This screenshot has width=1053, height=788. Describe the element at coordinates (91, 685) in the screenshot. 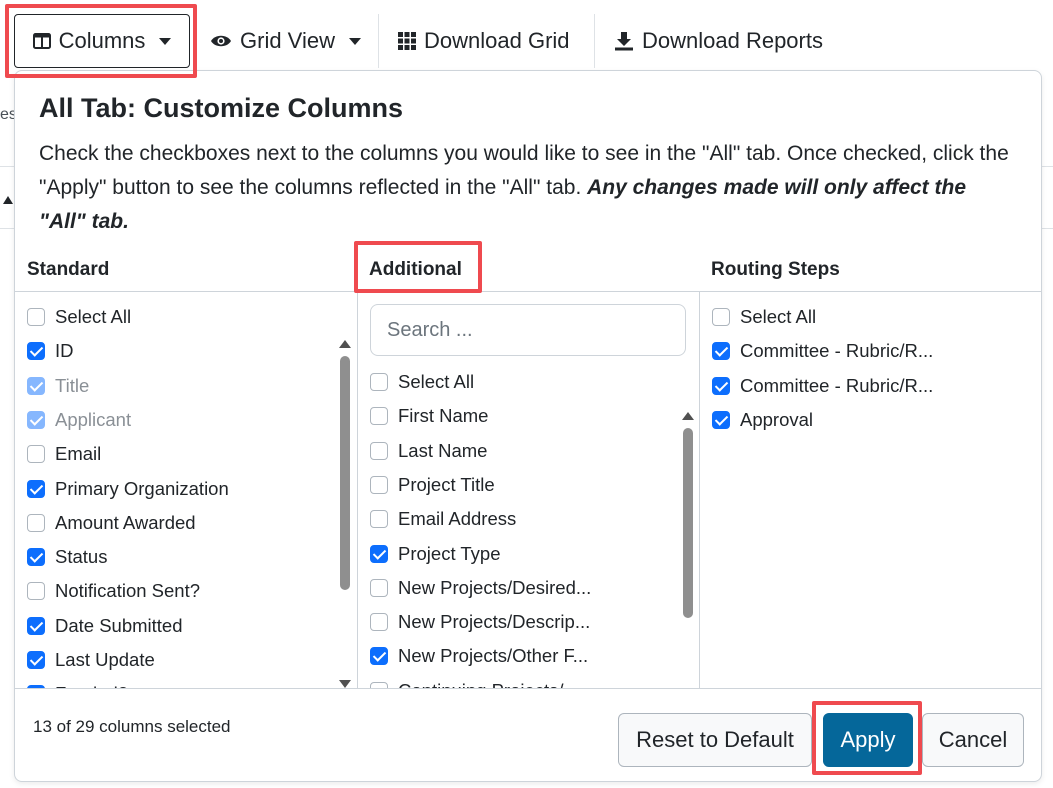

I see `checkbox-label: Funded?` at that location.